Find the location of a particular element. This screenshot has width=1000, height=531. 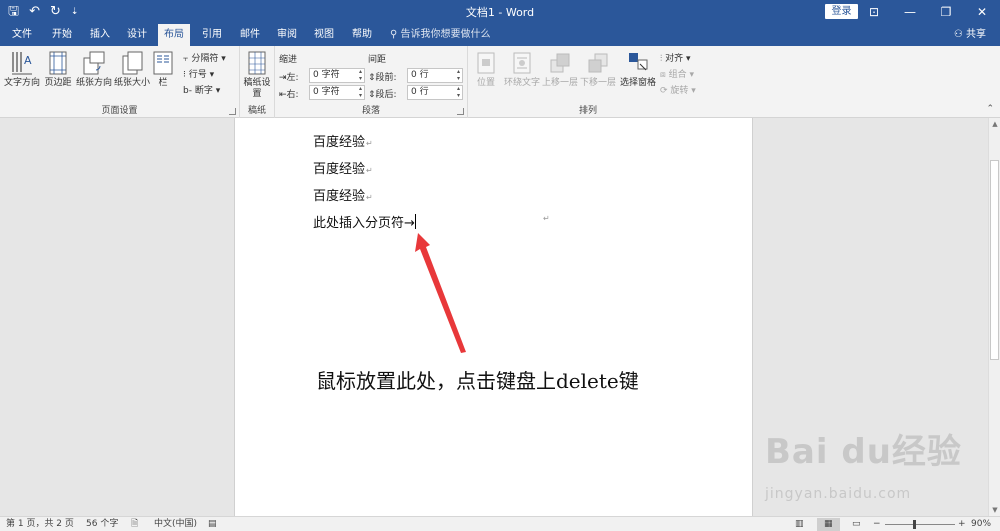

language-indicator: 中文(中国) is located at coordinates (175, 524).